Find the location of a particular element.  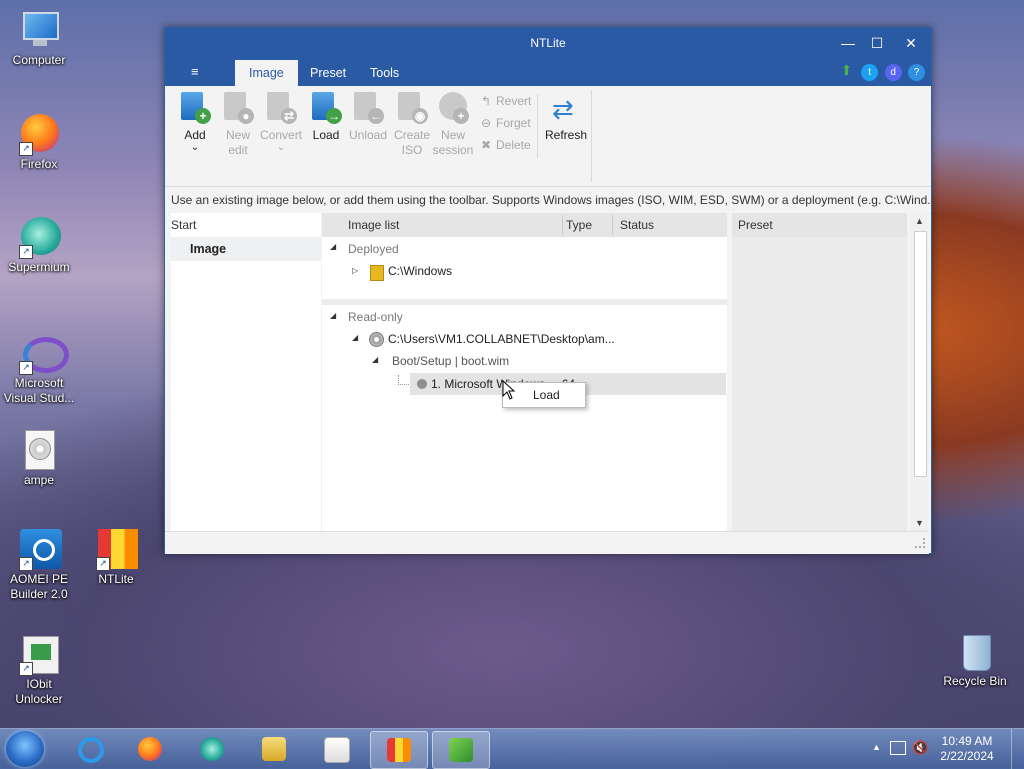

desktop-icon-label: IObit Unlocker is located at coordinates (39, 691).